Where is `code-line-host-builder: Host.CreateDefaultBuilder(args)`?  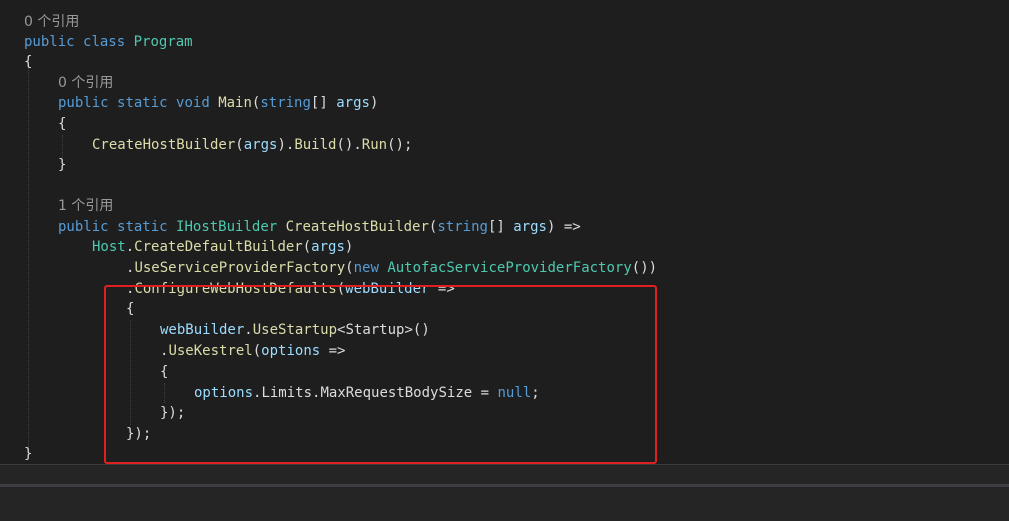 code-line-host-builder: Host.CreateDefaultBuilder(args) is located at coordinates (222, 247).